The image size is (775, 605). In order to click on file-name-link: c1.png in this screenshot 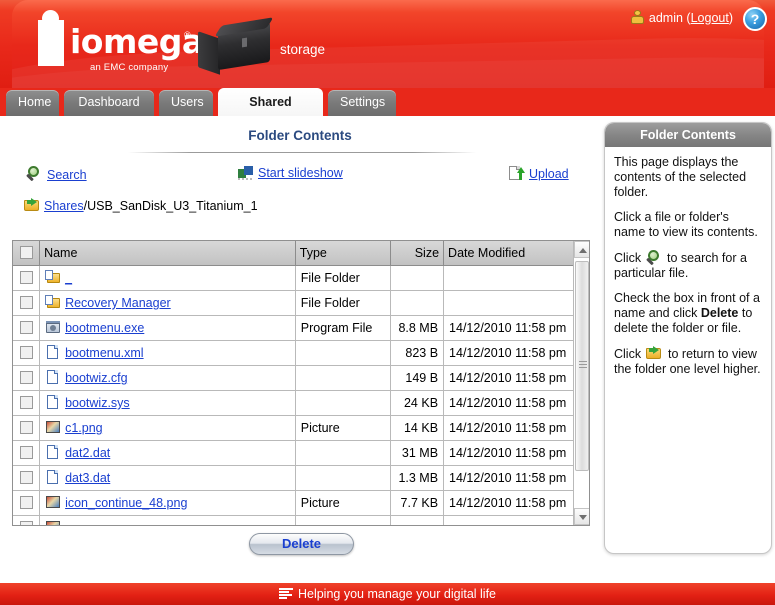, I will do `click(84, 428)`.